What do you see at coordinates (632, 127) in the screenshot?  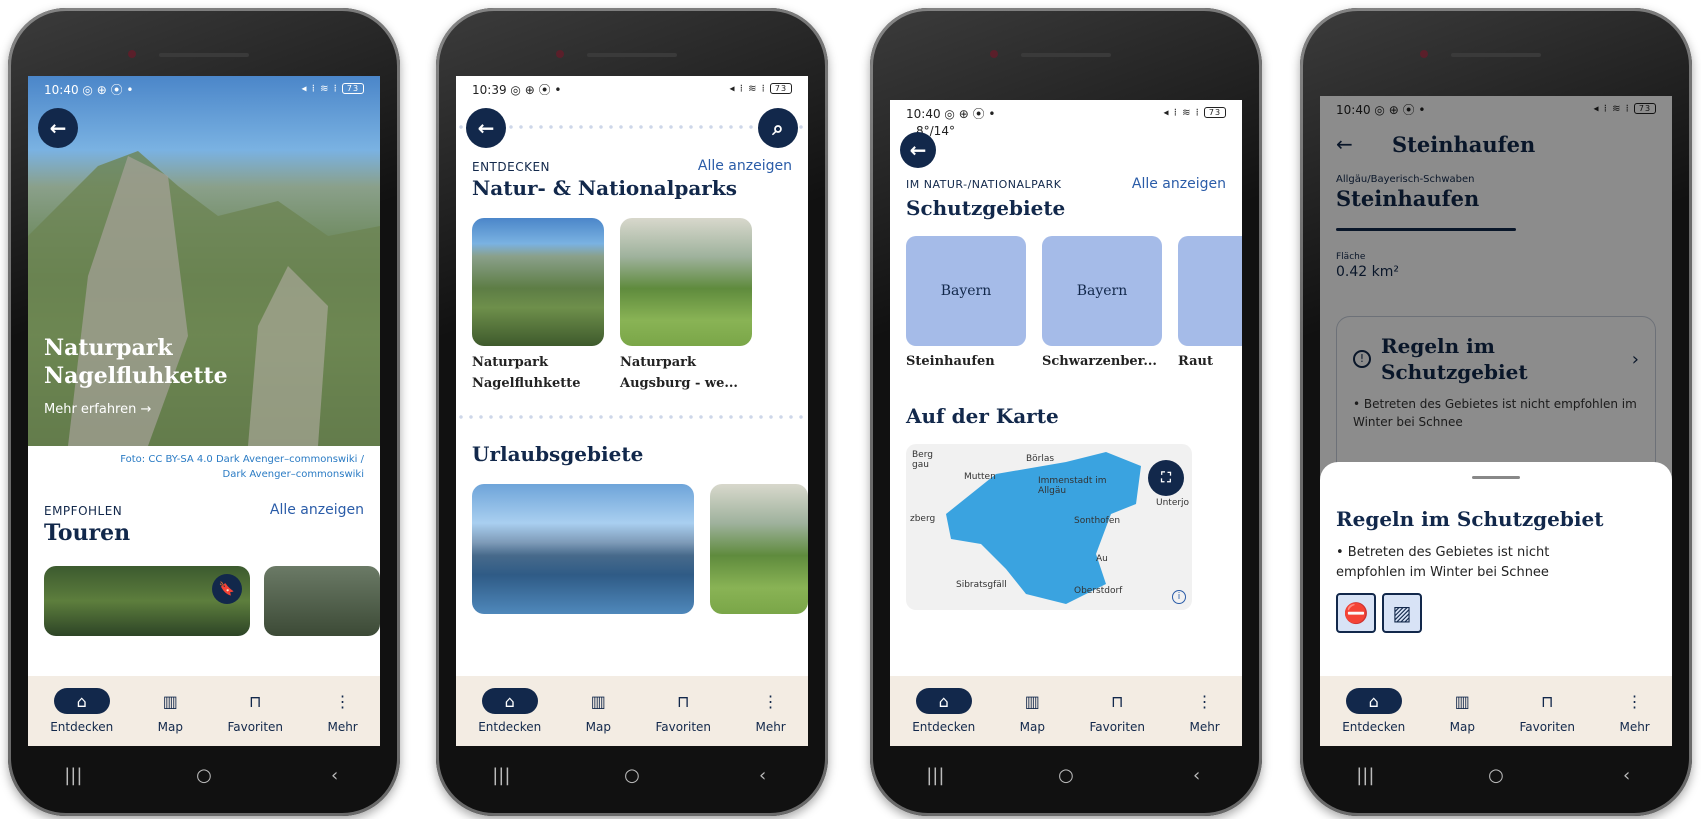 I see `wave-divider` at bounding box center [632, 127].